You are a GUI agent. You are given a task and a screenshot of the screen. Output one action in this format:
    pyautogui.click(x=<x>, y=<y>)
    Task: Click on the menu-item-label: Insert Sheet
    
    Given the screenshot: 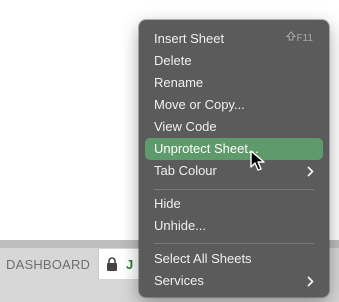 What is the action you would take?
    pyautogui.click(x=189, y=38)
    